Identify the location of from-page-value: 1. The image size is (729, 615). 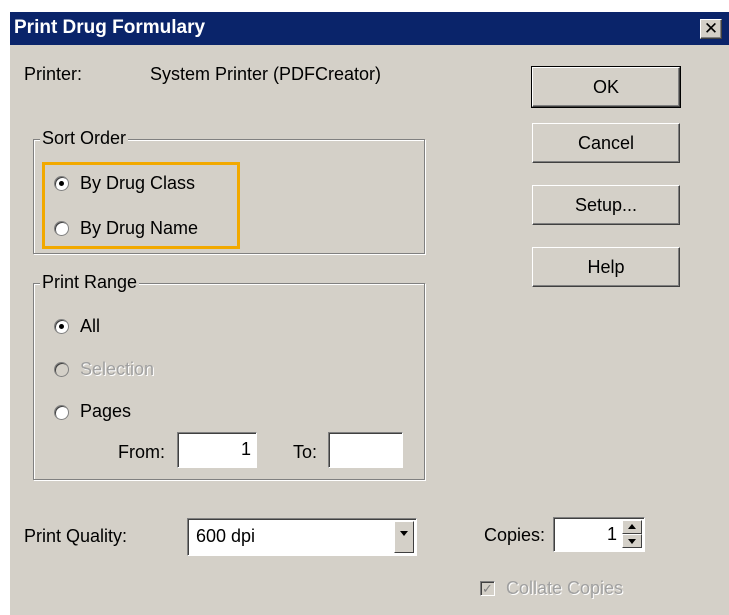
(245, 449).